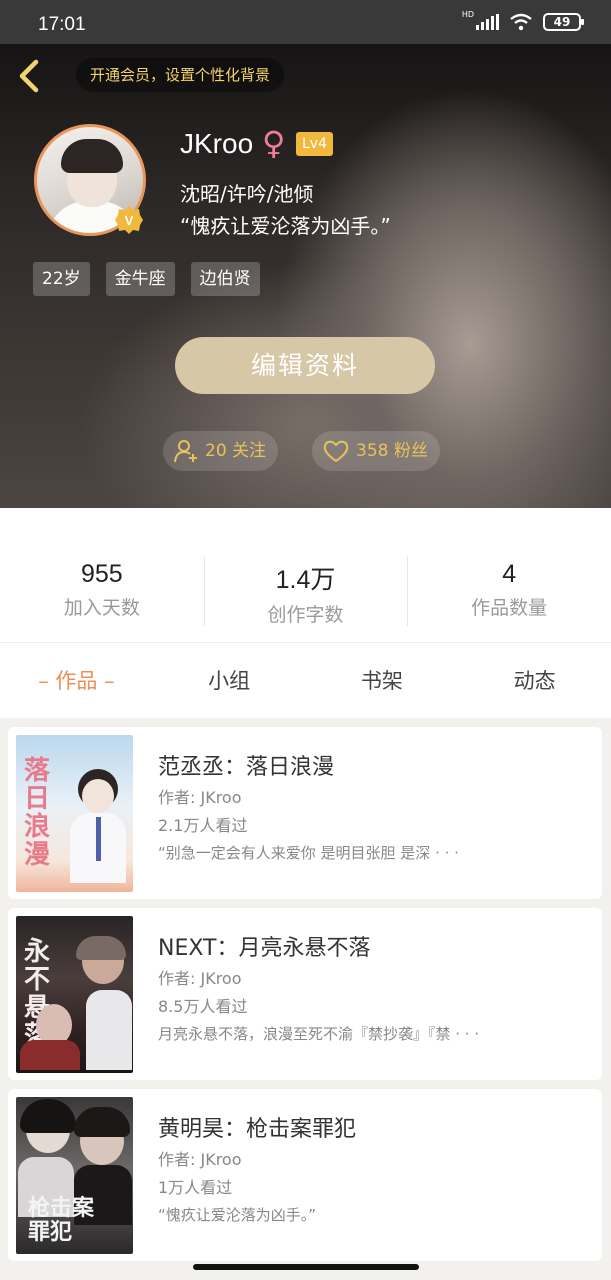 Image resolution: width=611 pixels, height=1280 pixels. I want to click on tag-idol: 边伯贤, so click(225, 279).